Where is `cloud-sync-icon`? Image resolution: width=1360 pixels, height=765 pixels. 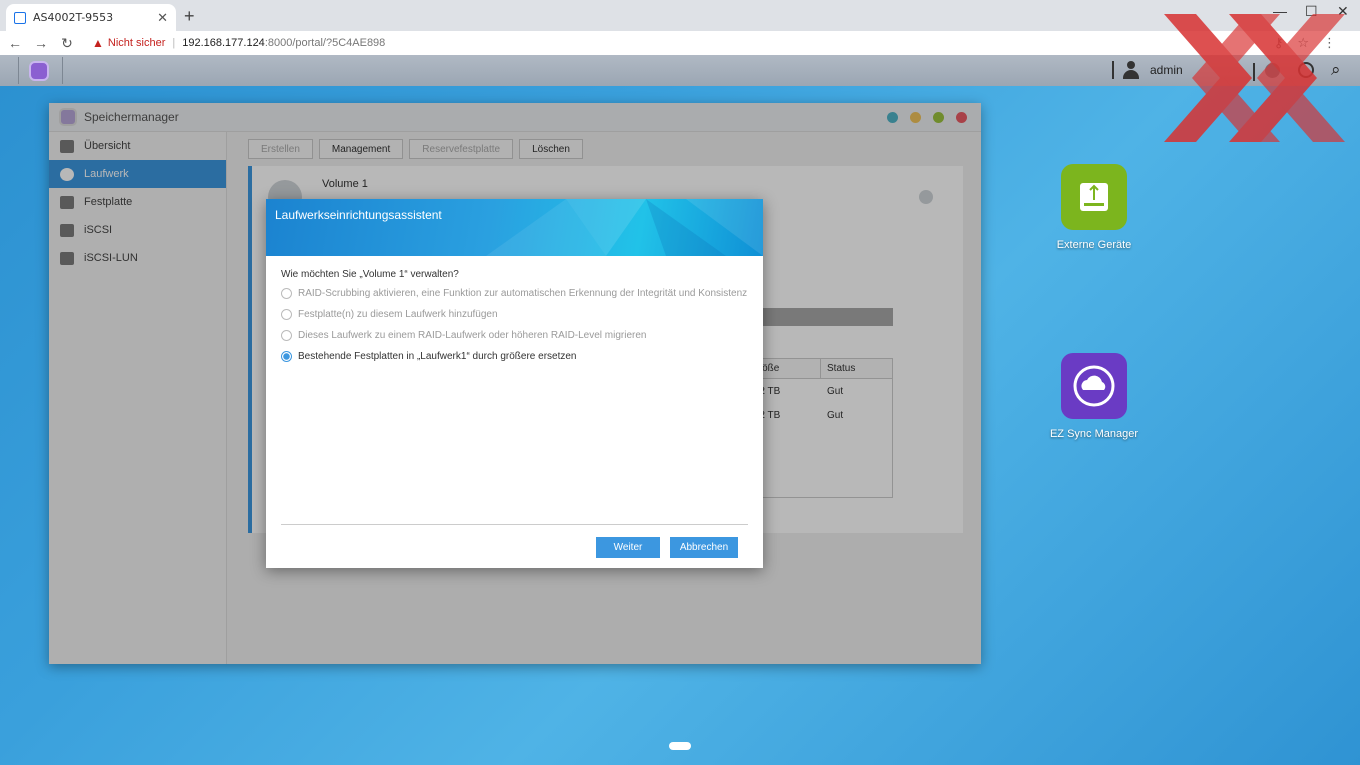 cloud-sync-icon is located at coordinates (1094, 386).